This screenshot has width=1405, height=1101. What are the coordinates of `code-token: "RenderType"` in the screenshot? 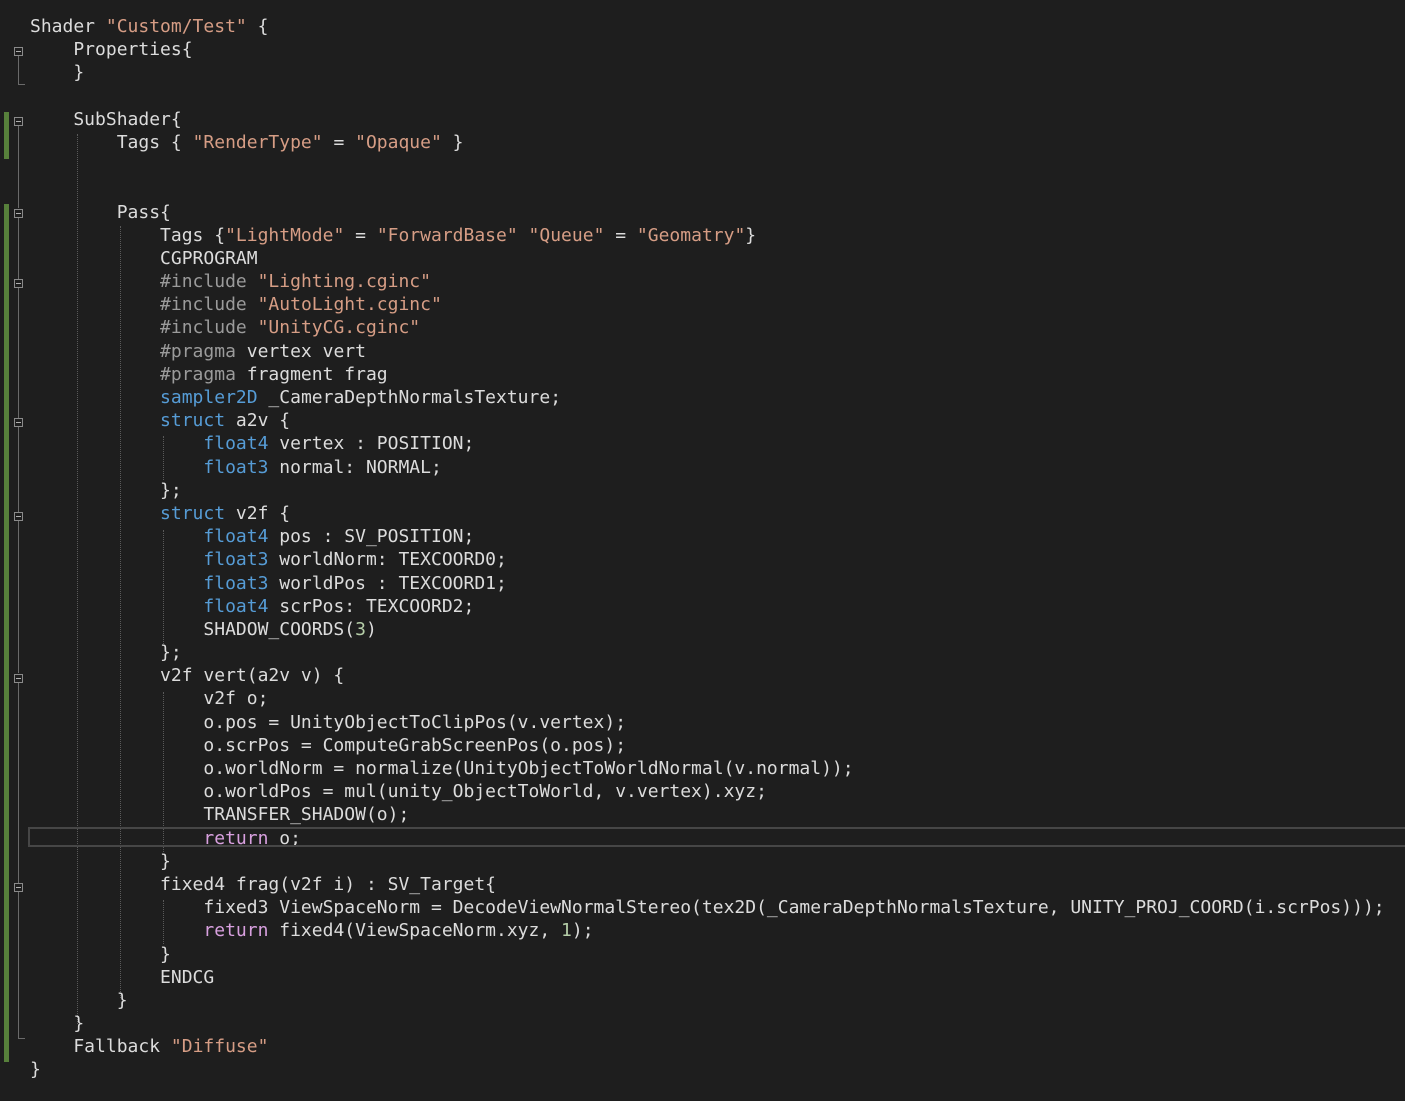 It's located at (257, 142).